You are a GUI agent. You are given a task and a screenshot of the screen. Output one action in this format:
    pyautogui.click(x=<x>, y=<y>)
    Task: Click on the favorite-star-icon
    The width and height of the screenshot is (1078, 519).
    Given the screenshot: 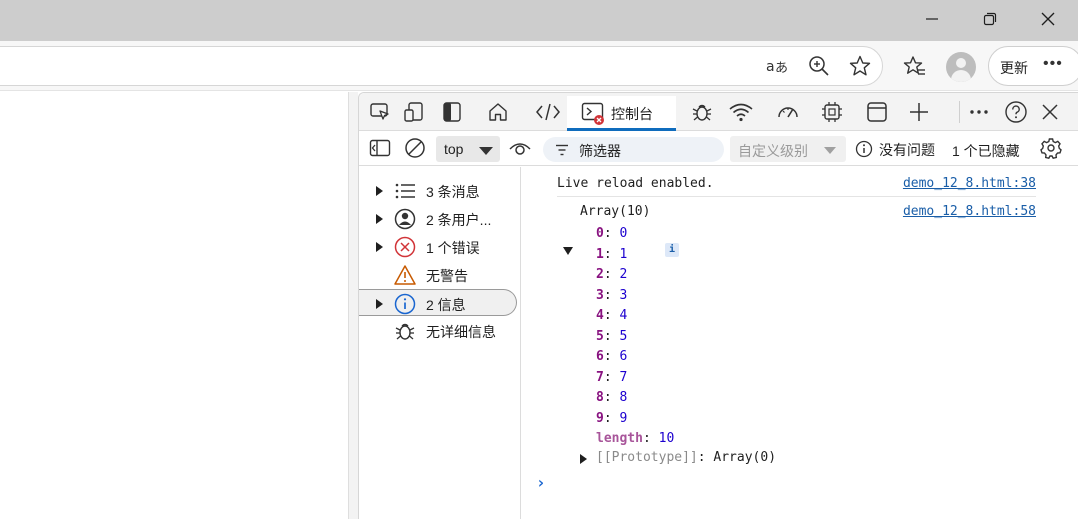 What is the action you would take?
    pyautogui.click(x=860, y=66)
    